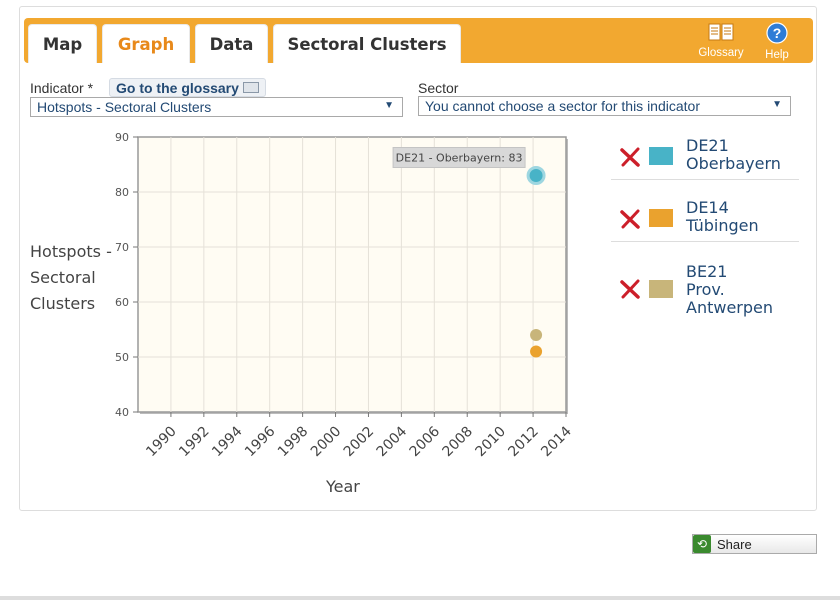 The image size is (840, 600). What do you see at coordinates (122, 247) in the screenshot?
I see `y-tick-label: 70` at bounding box center [122, 247].